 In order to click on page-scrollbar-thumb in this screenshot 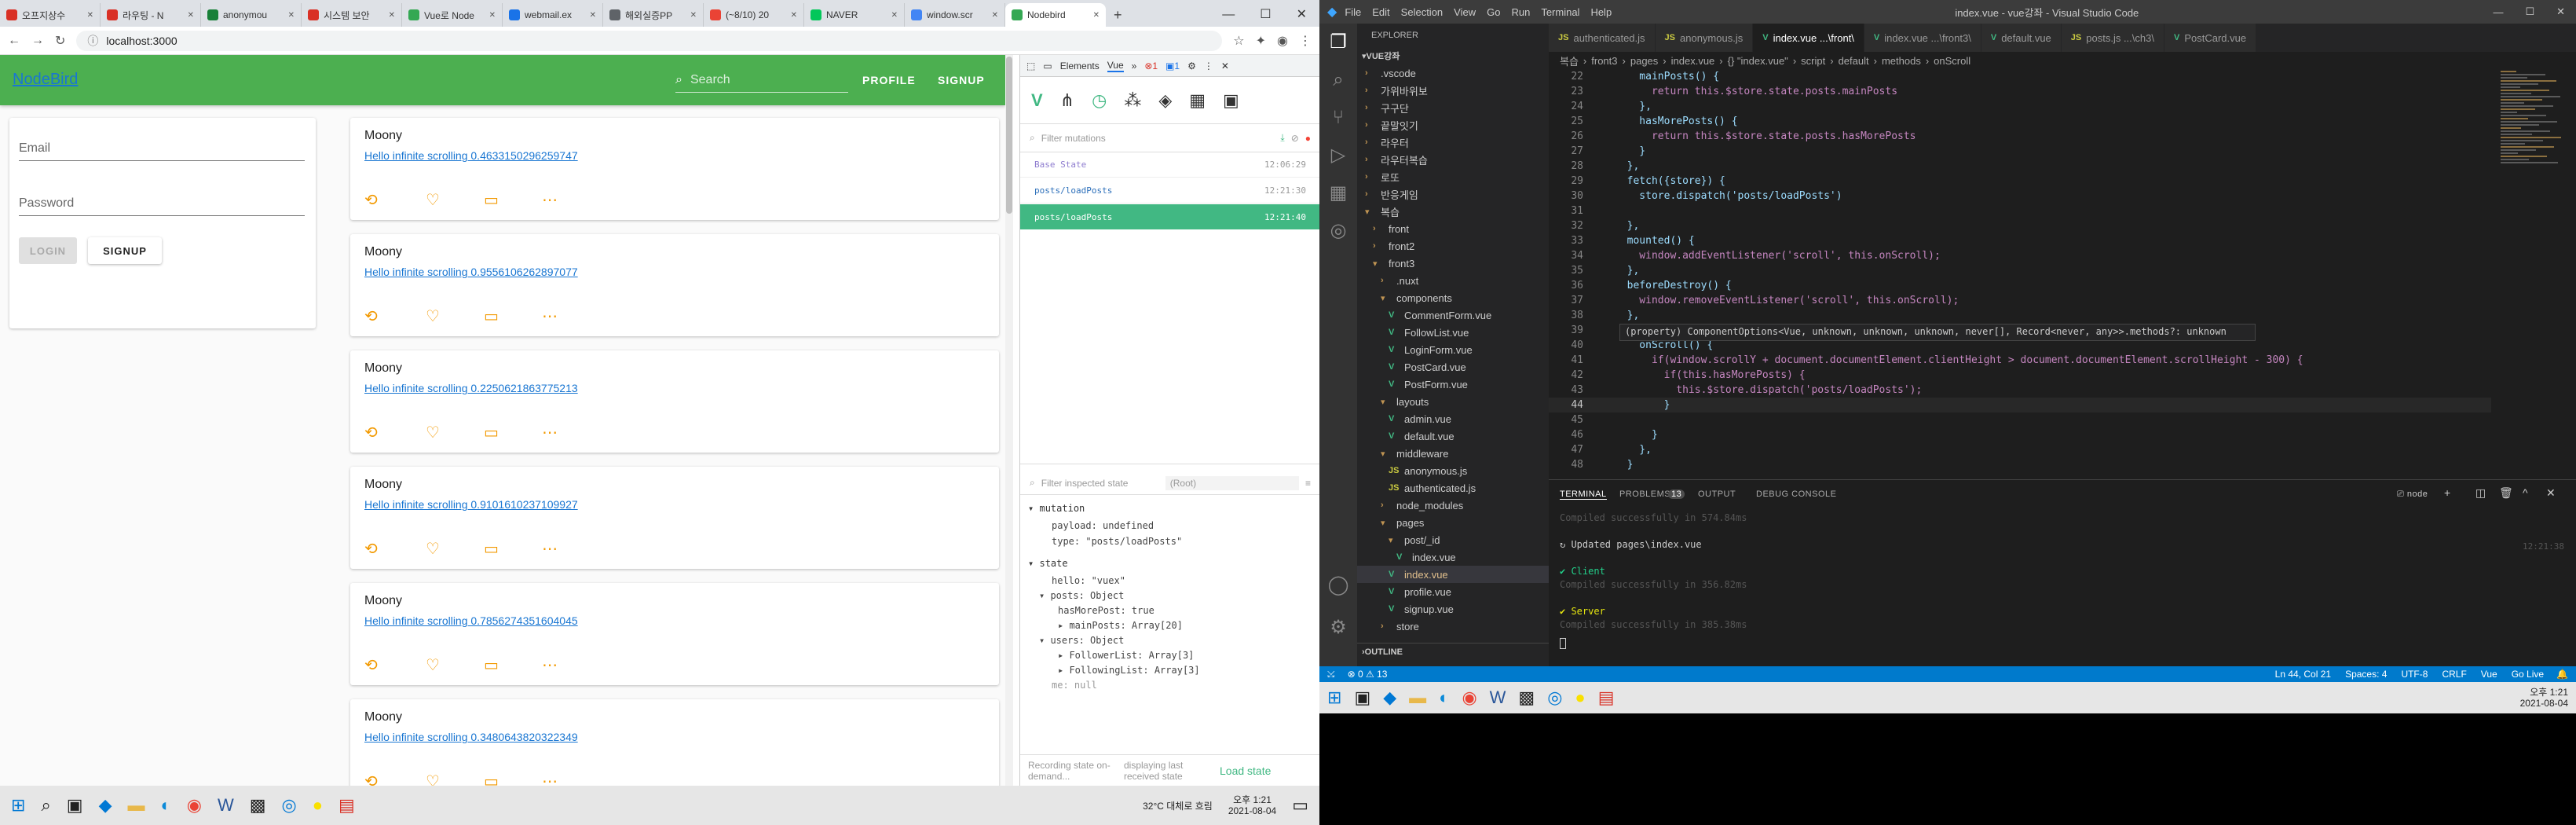, I will do `click(1009, 135)`.